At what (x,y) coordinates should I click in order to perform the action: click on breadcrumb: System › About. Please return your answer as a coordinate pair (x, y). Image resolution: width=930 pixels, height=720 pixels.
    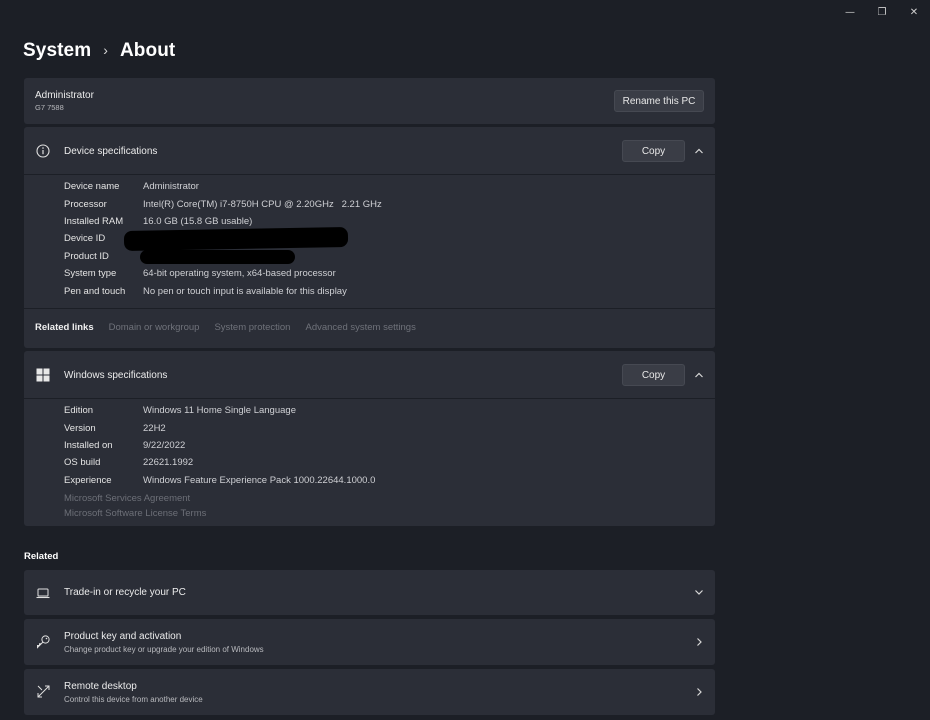
    Looking at the image, I should click on (99, 51).